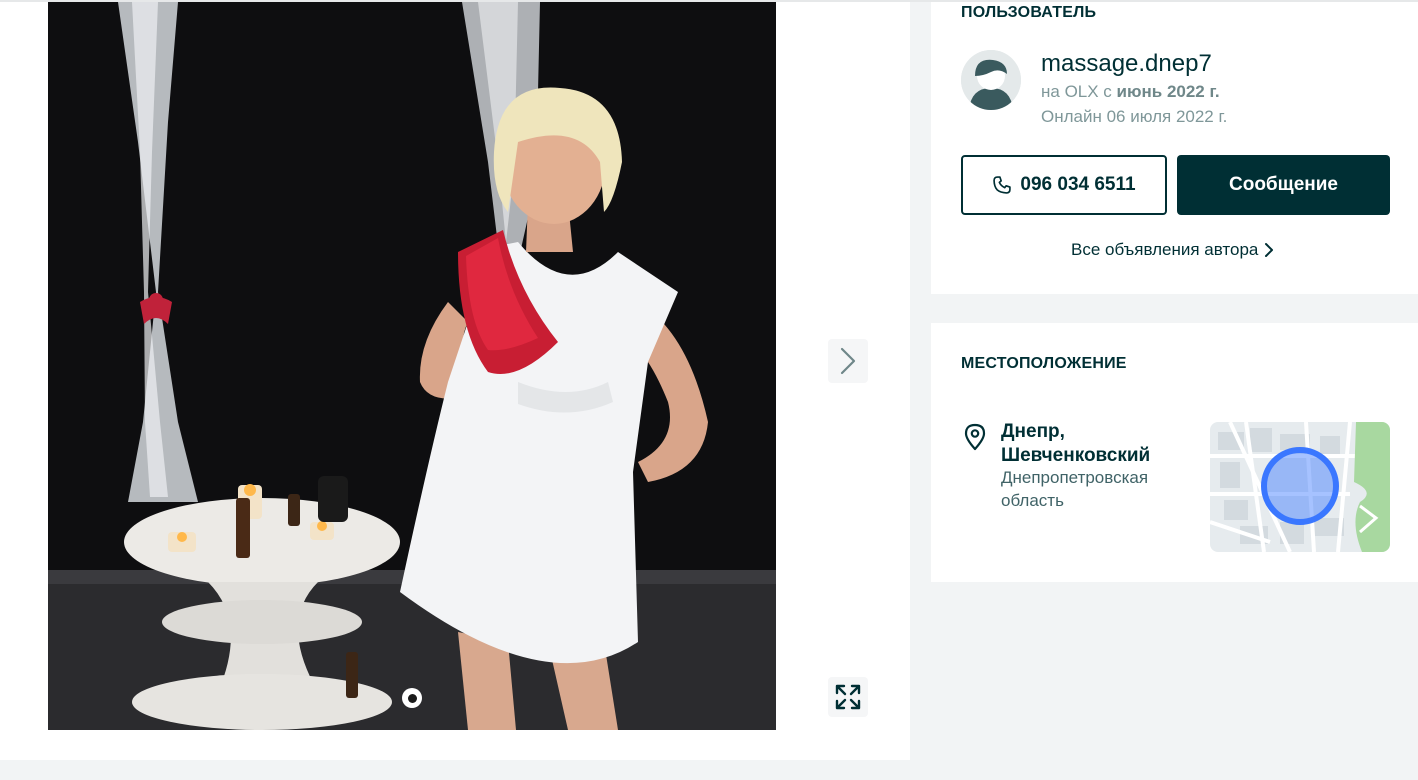 This screenshot has height=780, width=1418. I want to click on phone-icon, so click(1002, 185).